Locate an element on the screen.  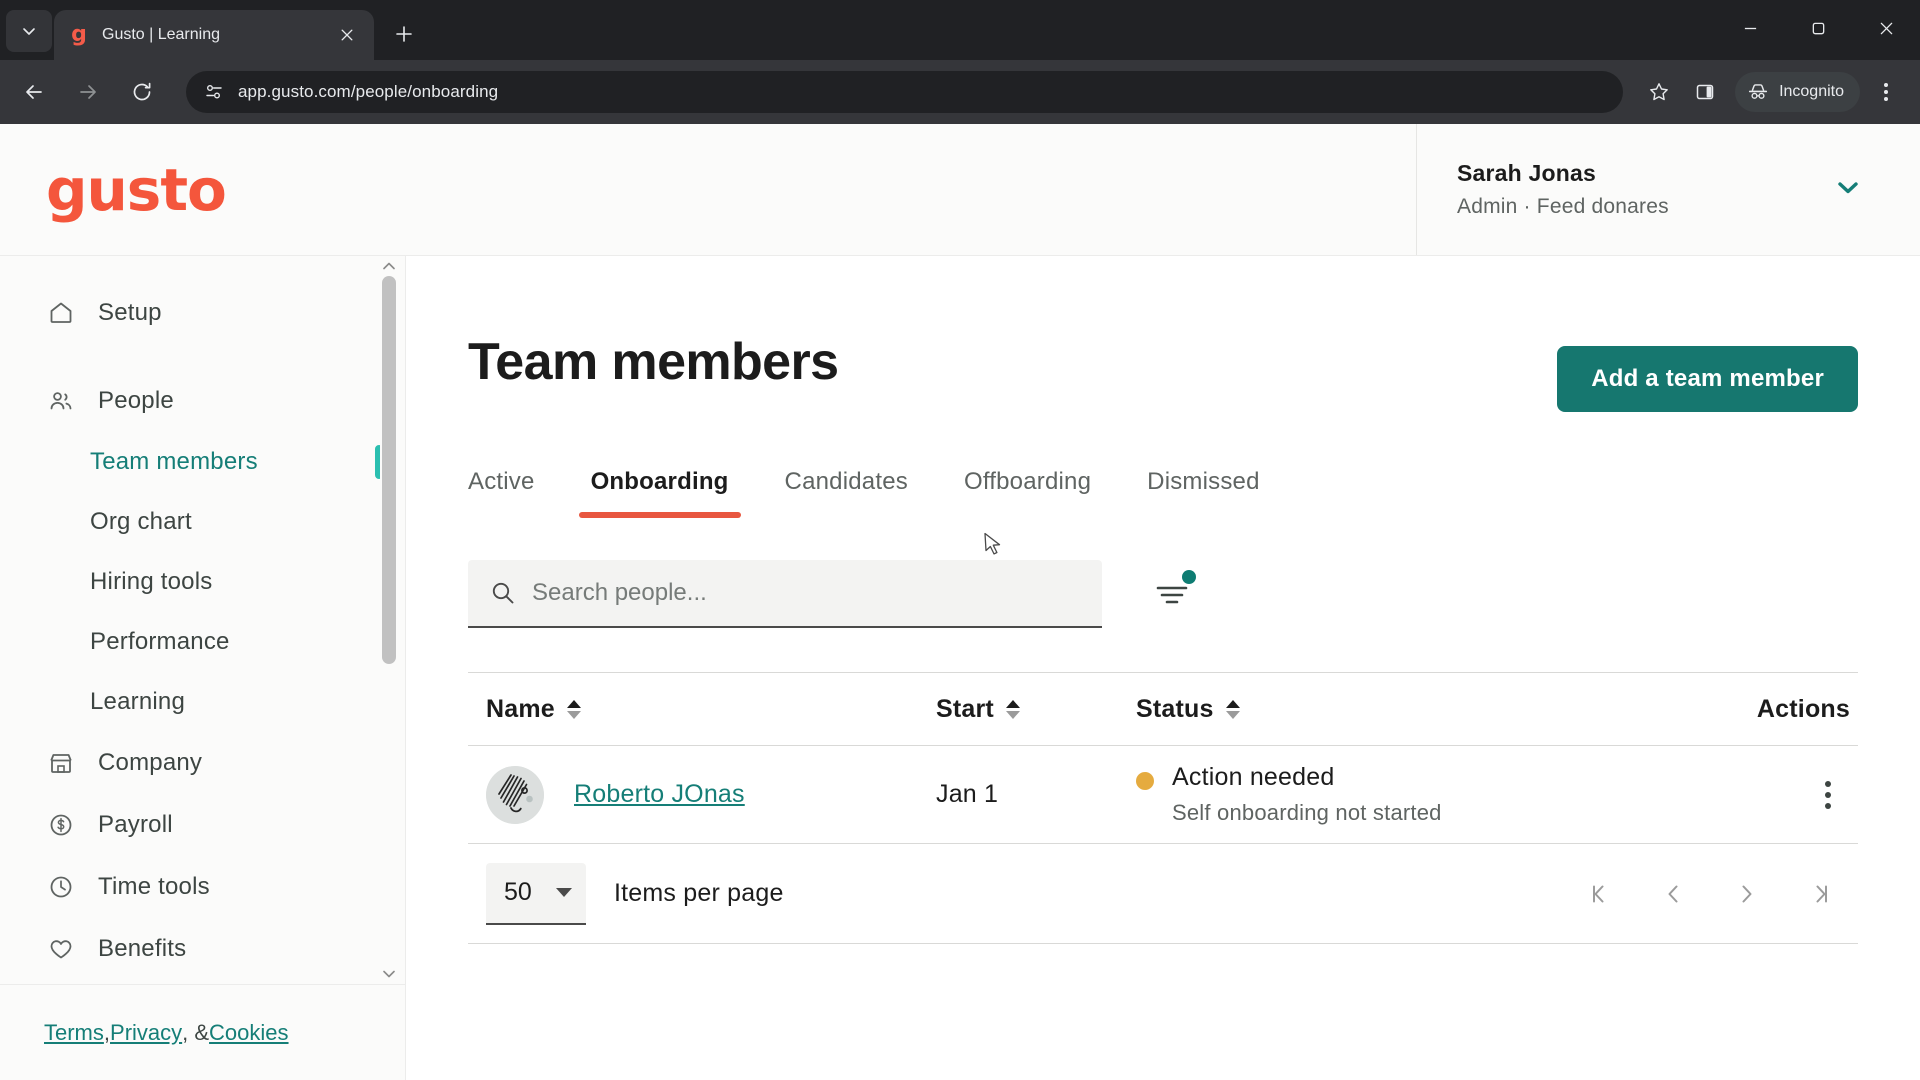
sidebar-item-people: People is located at coordinates (202, 401).